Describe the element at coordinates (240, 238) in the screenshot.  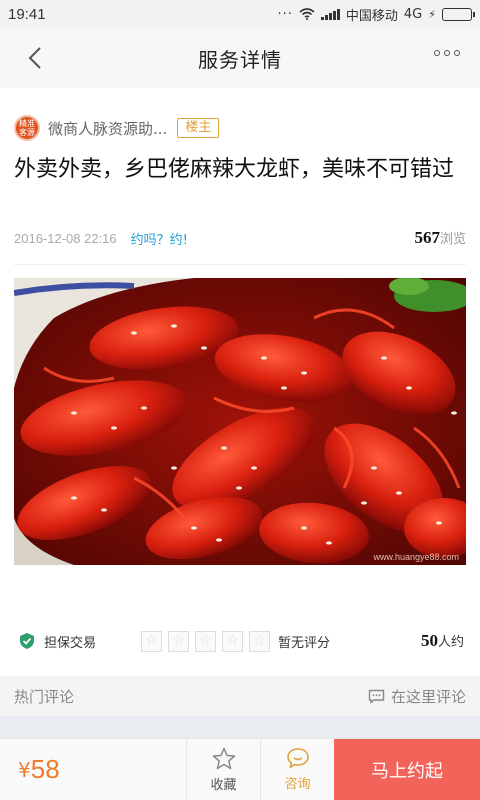
I see `post-meta: 2016-12-08 22:16 约吗？约! 567 浏览` at that location.